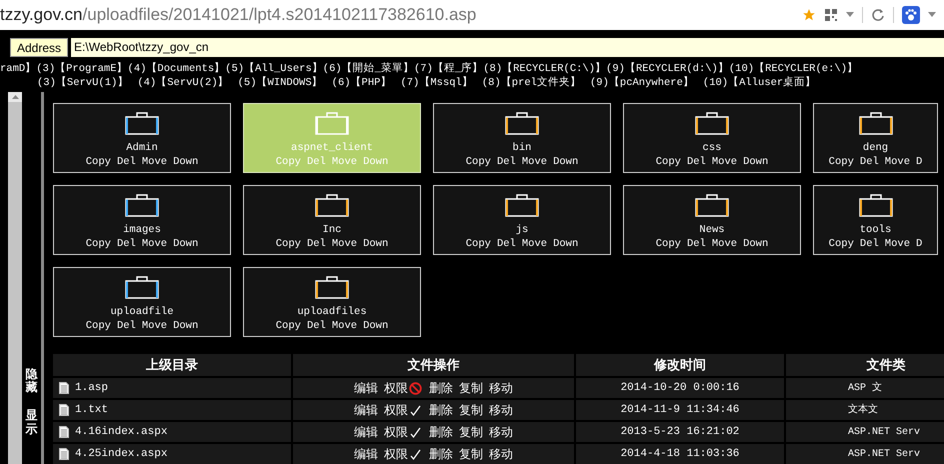  I want to click on folder-name: images, so click(142, 230).